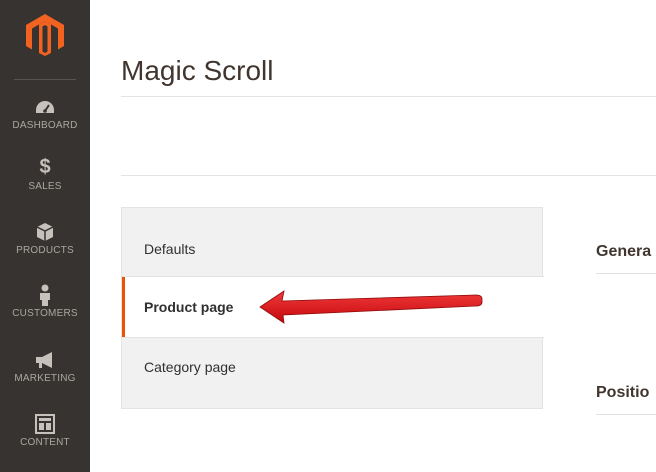  Describe the element at coordinates (333, 373) in the screenshot. I see `tab-category-page: Category page` at that location.